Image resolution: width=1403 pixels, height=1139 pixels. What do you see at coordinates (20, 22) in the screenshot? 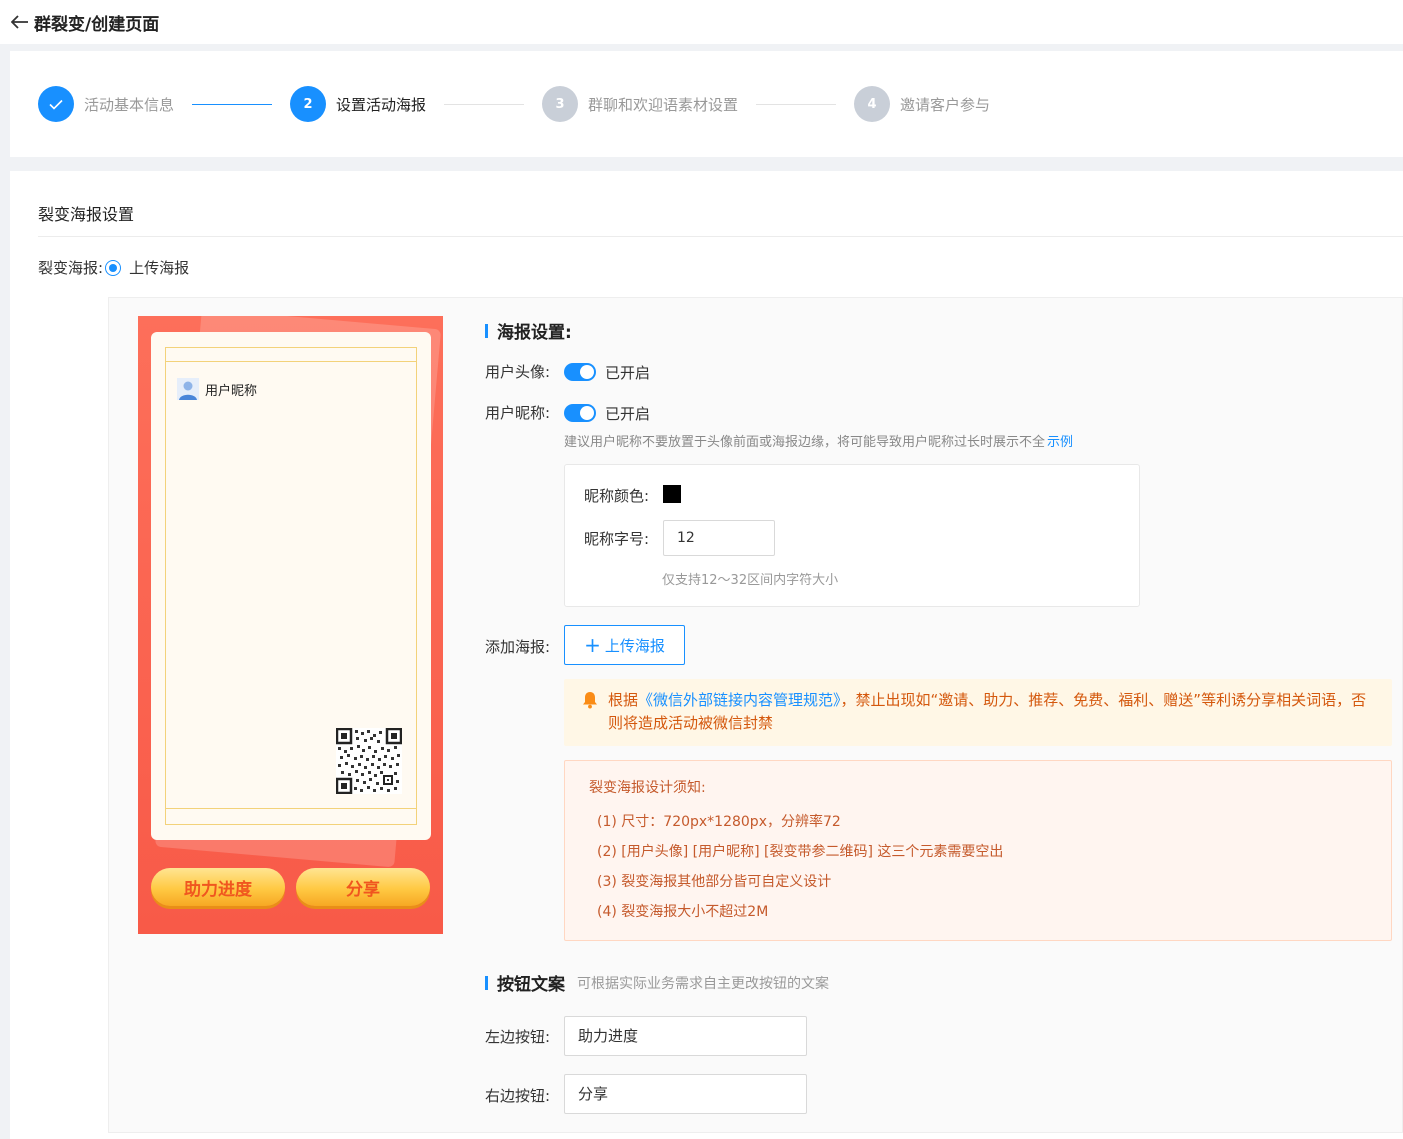
I see `back-arrow-icon` at bounding box center [20, 22].